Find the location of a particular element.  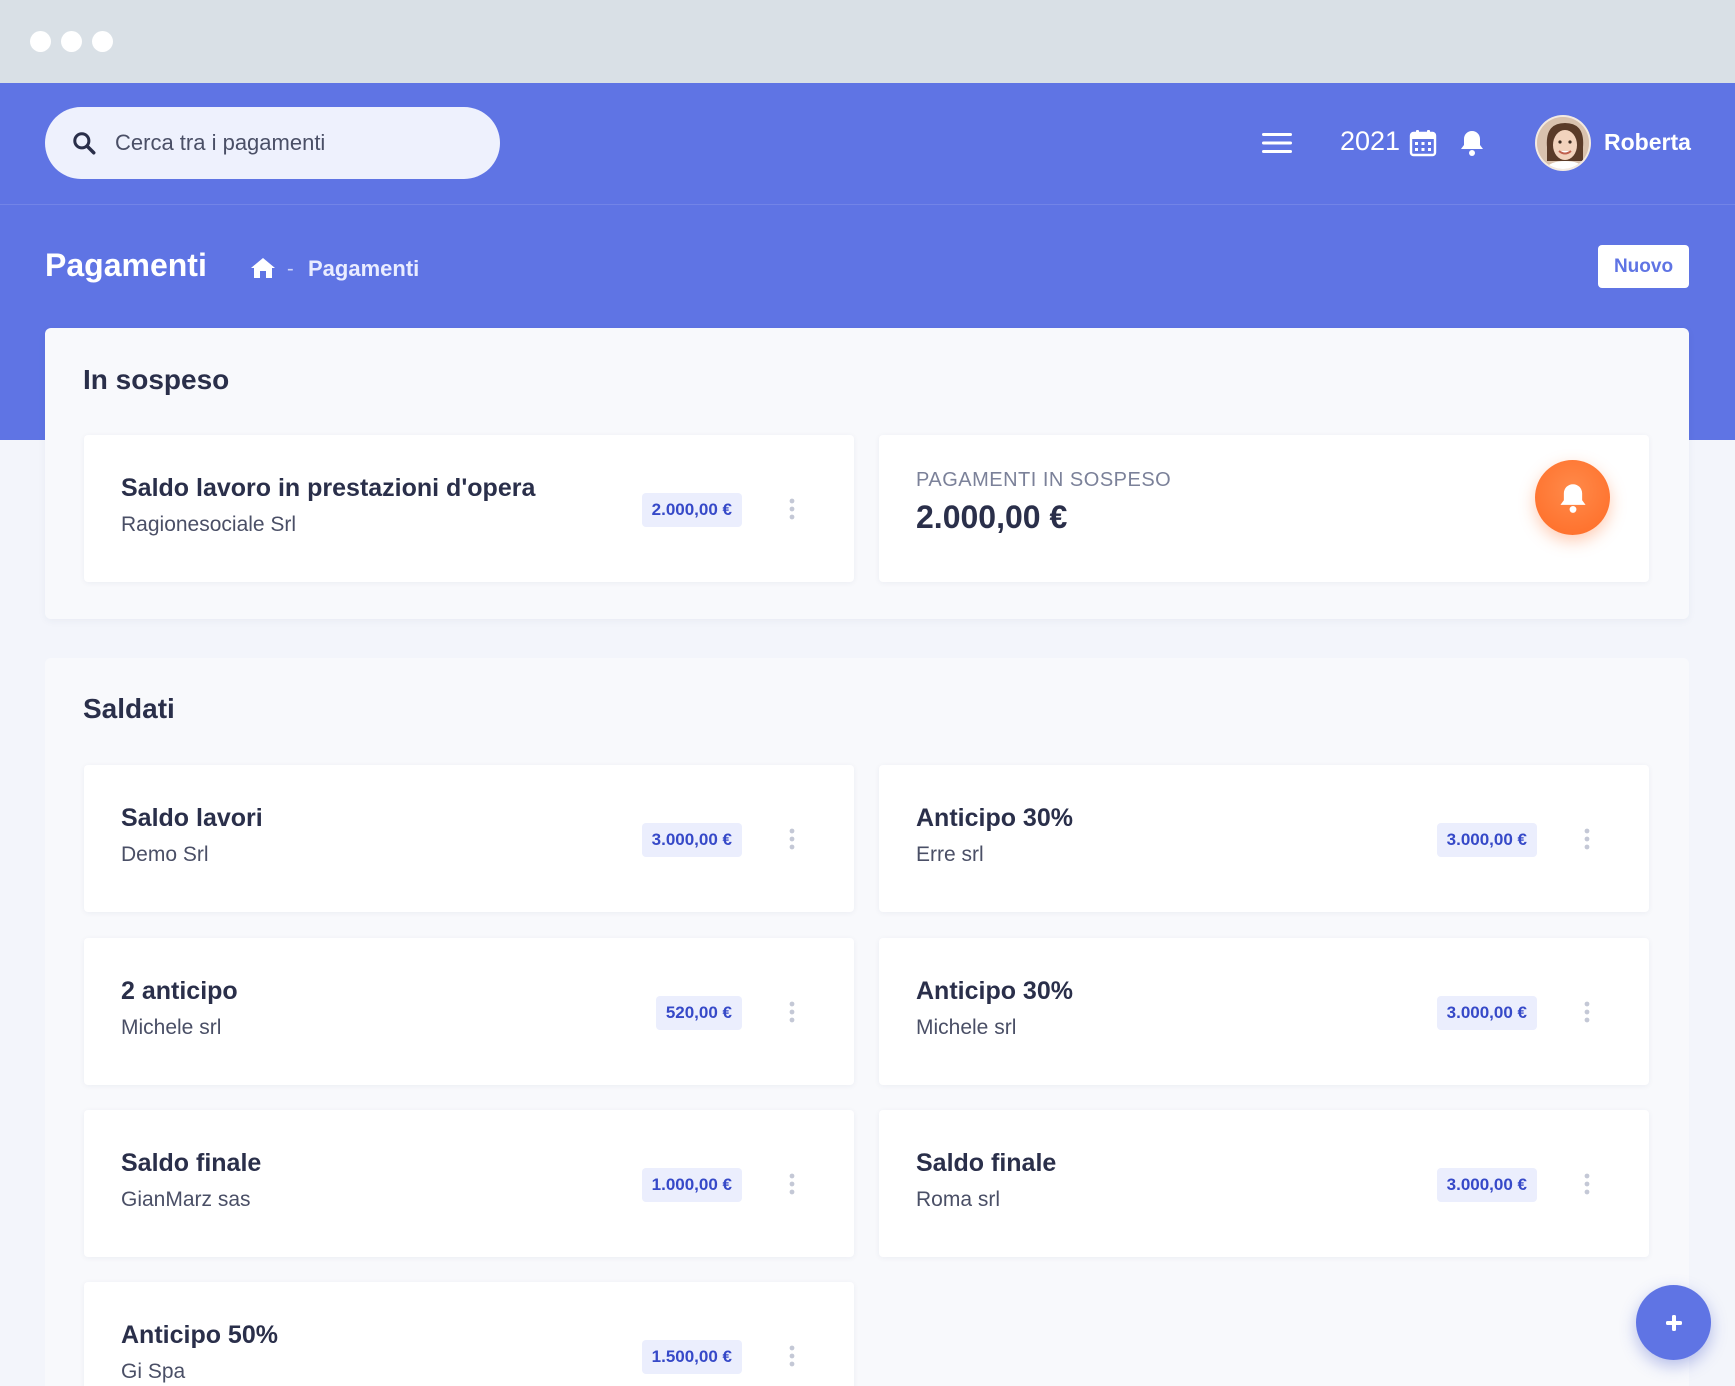

payment-title: Anticipo 50% is located at coordinates (199, 1335).